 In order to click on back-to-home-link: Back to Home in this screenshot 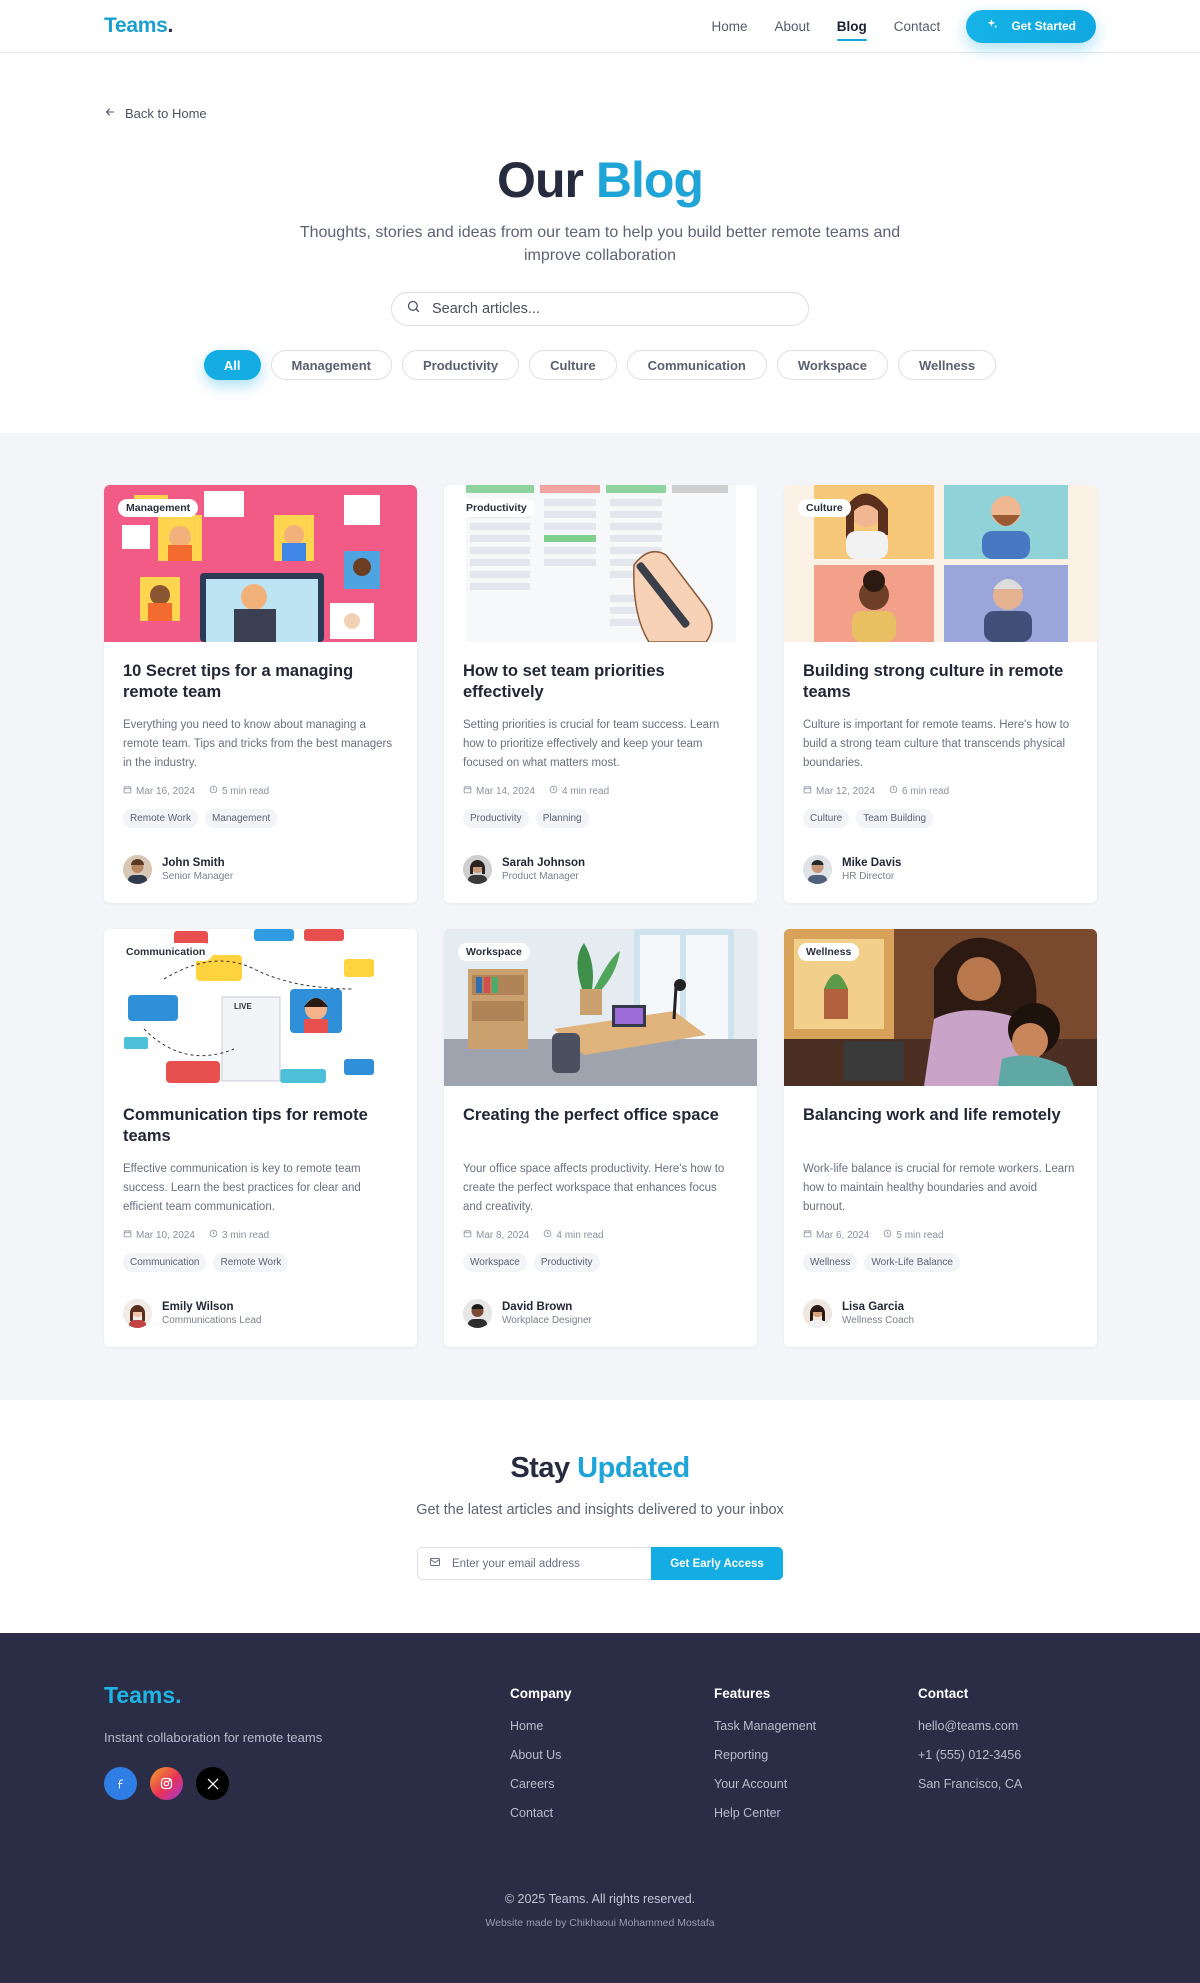, I will do `click(155, 113)`.